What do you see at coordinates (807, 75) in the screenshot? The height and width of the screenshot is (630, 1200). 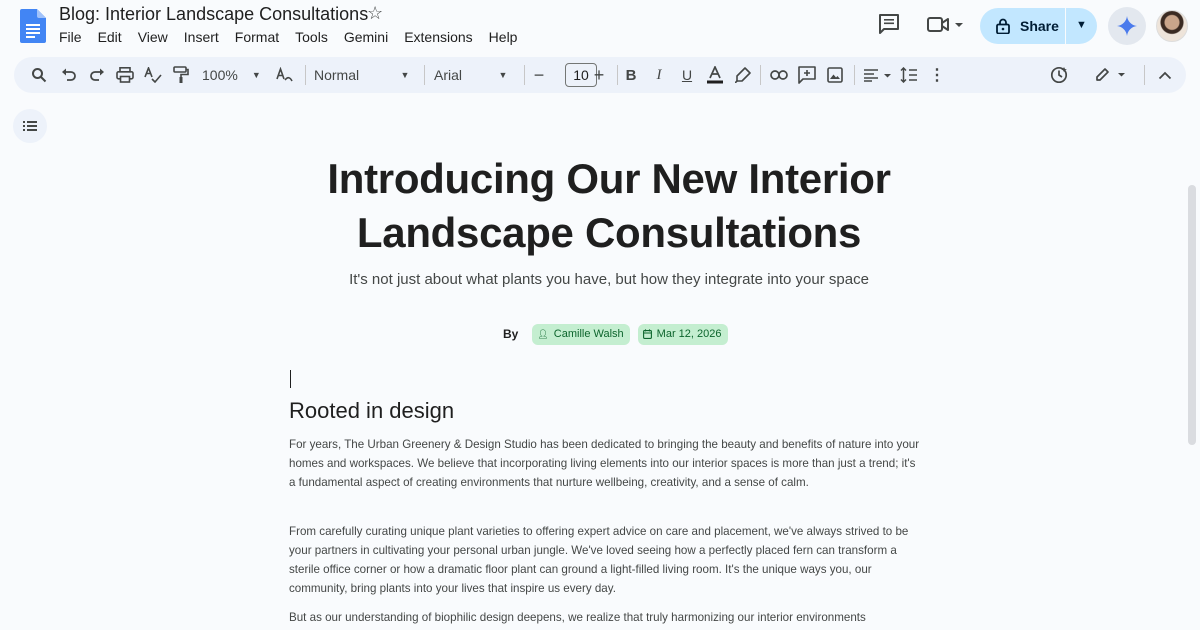 I see `add-comment-icon` at bounding box center [807, 75].